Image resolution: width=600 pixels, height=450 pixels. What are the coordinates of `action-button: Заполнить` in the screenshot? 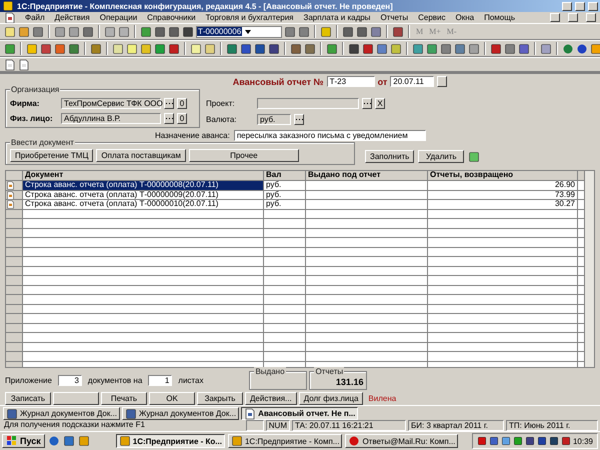 It's located at (389, 157).